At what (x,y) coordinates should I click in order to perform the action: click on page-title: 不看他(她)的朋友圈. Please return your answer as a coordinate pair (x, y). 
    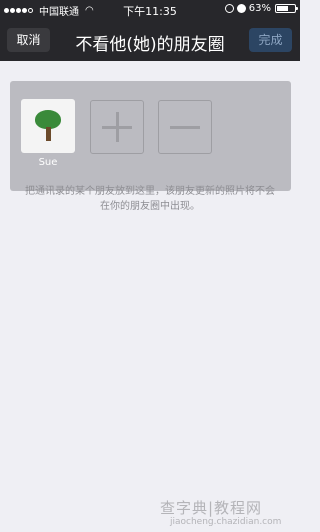
    Looking at the image, I should click on (150, 45).